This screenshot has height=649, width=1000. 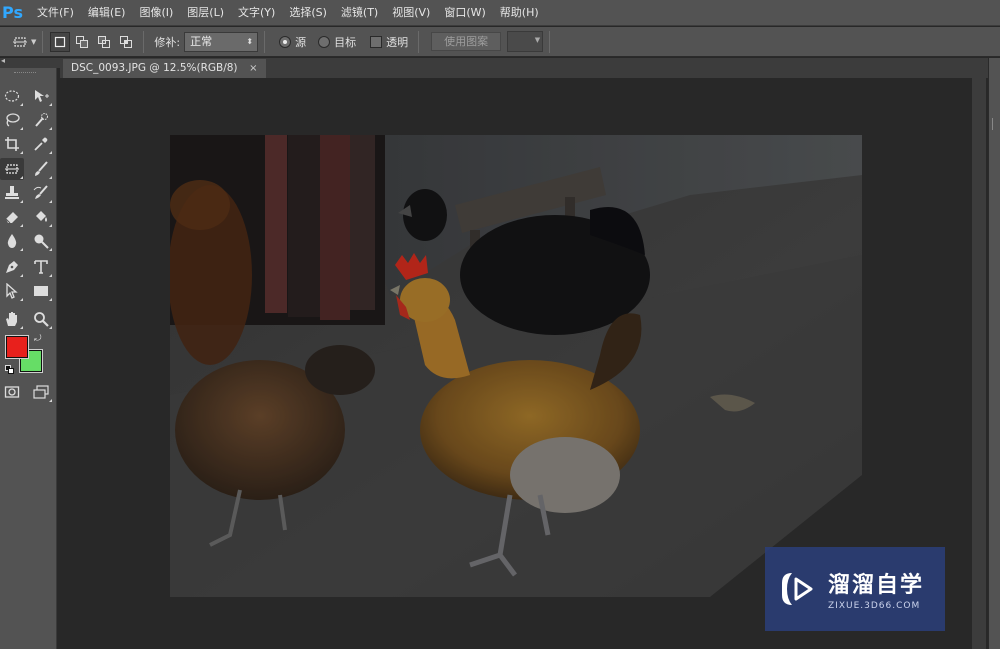 What do you see at coordinates (25, 73) in the screenshot?
I see `toolbox-grip` at bounding box center [25, 73].